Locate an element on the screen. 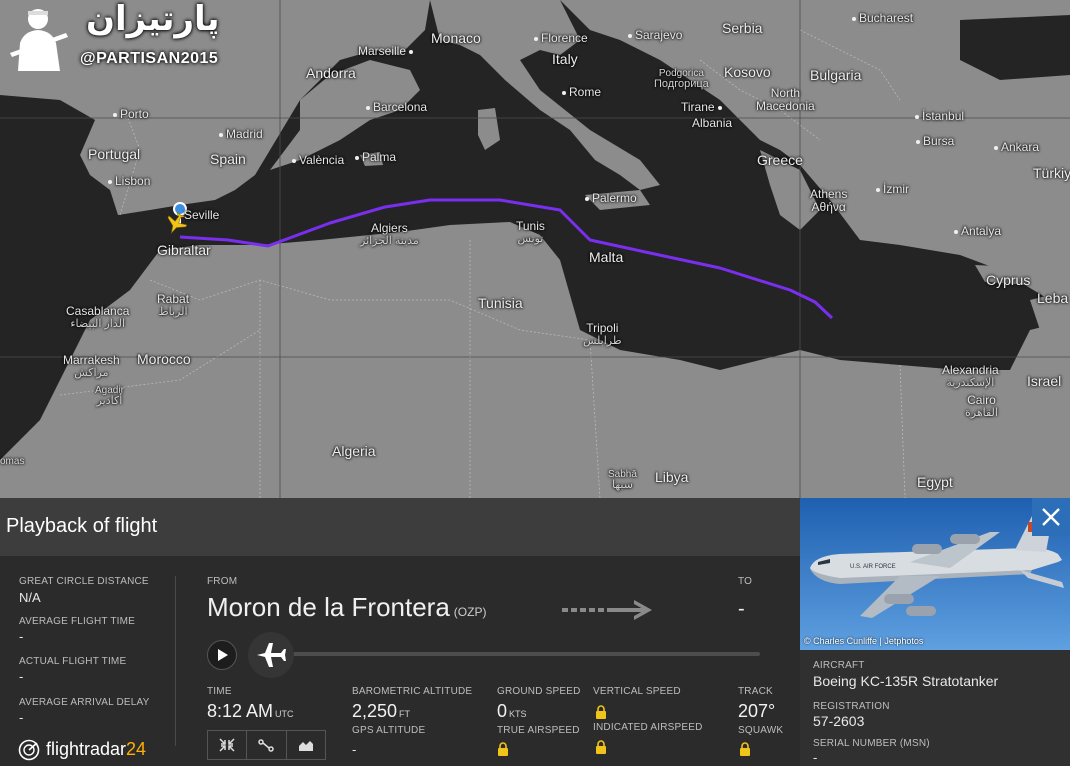  place-podgorica: Podgorica Подгорица is located at coordinates (681, 79).